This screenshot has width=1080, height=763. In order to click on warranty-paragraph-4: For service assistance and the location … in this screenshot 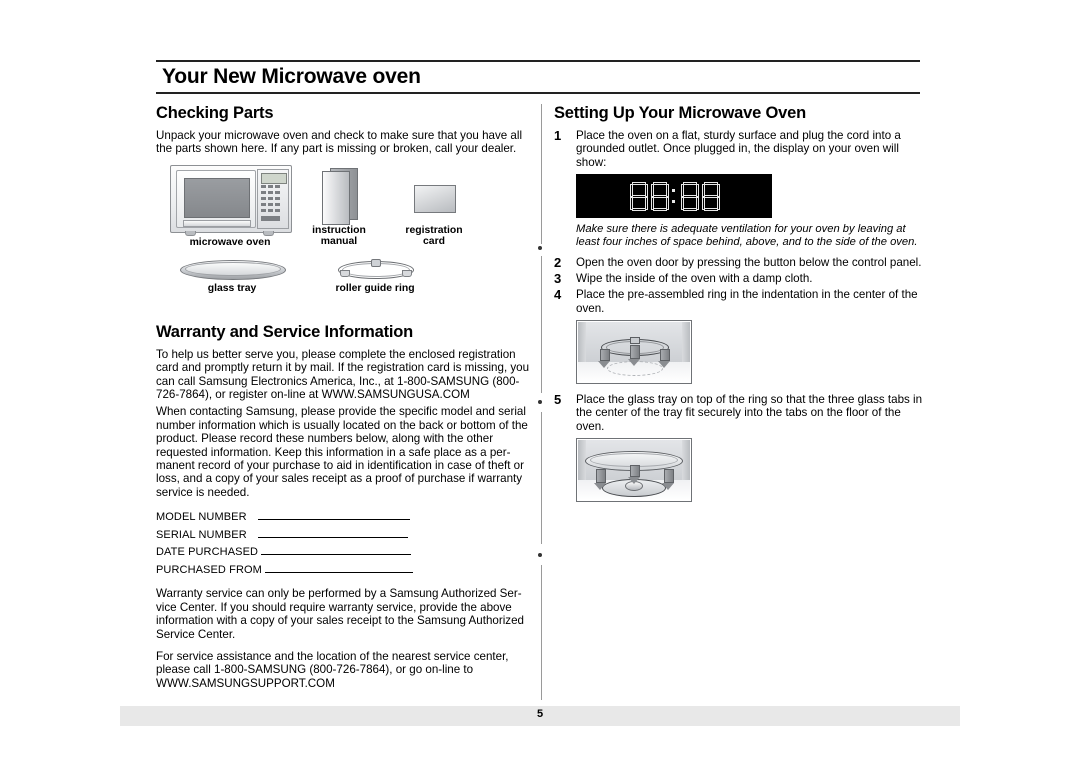, I will do `click(332, 669)`.